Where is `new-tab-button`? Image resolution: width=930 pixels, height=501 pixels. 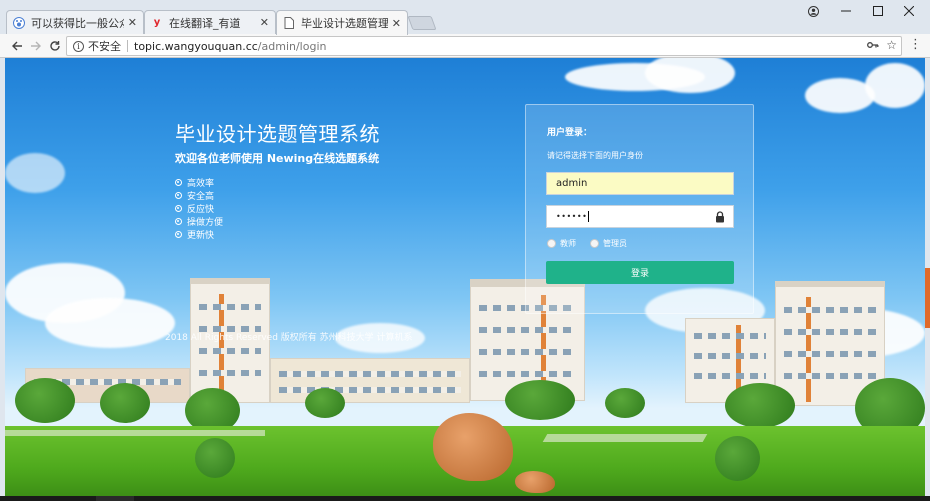 new-tab-button is located at coordinates (422, 23).